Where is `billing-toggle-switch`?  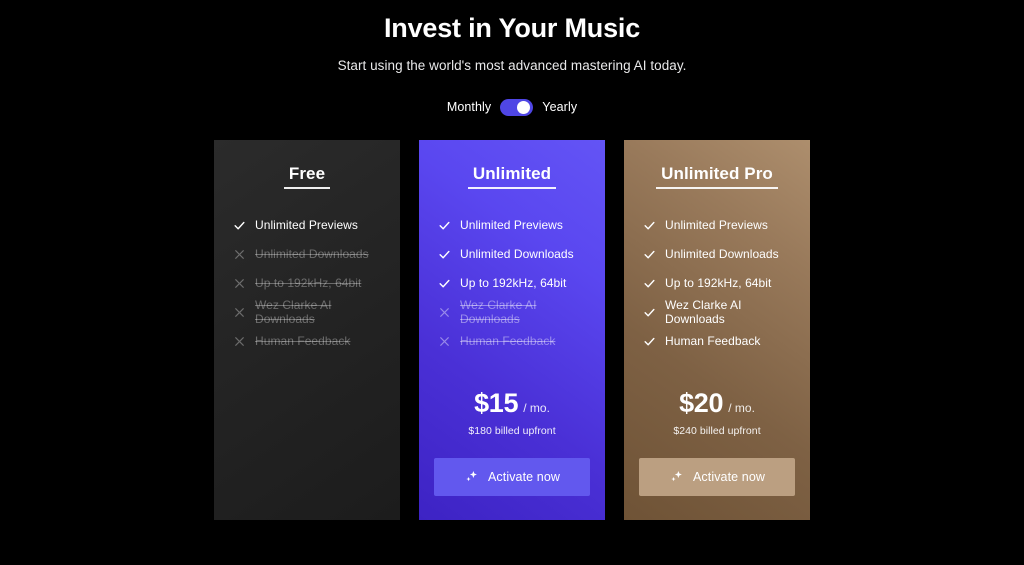 billing-toggle-switch is located at coordinates (517, 107).